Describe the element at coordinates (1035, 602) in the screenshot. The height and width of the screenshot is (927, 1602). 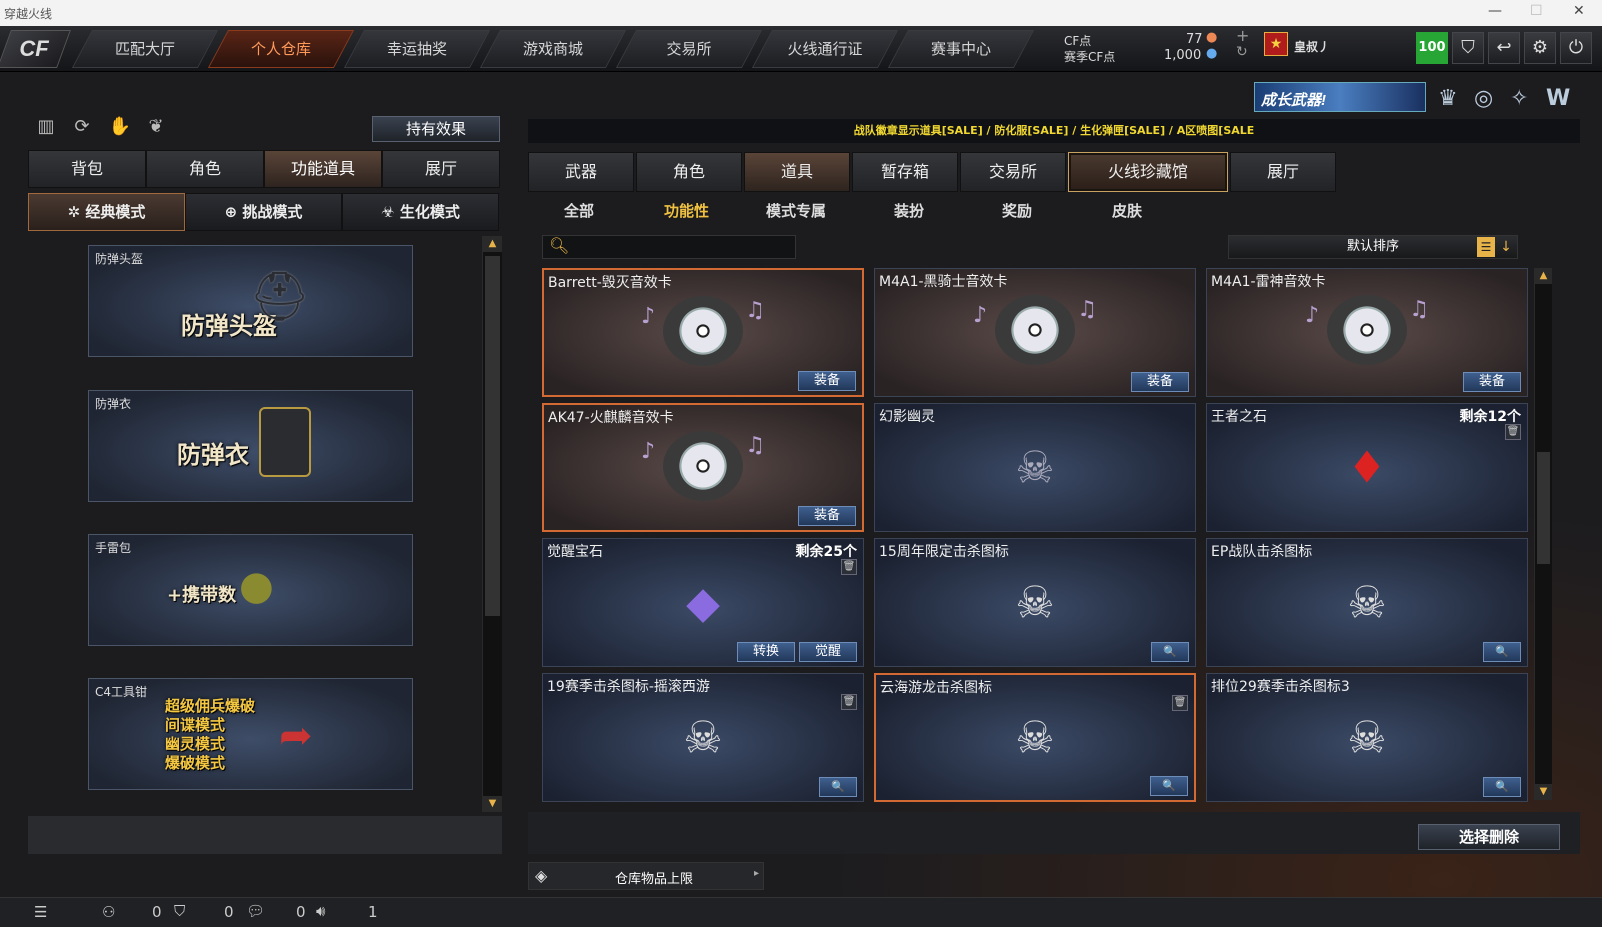
I see `item-card: 15周年限定击杀图标 ☠ 🔍` at that location.